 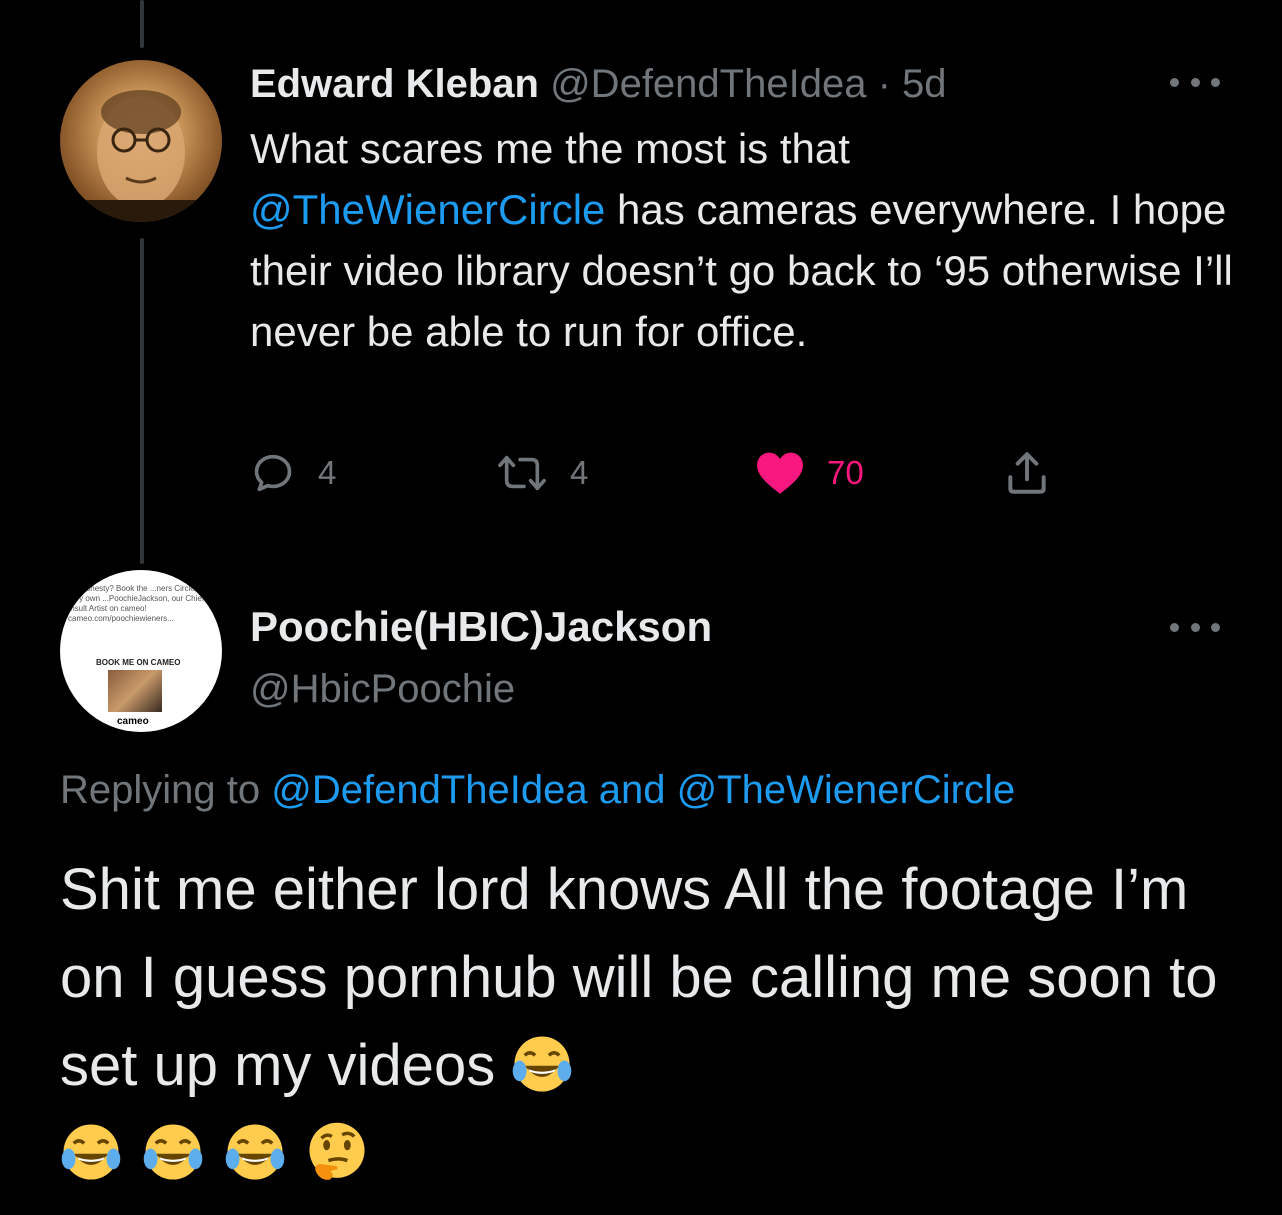 What do you see at coordinates (809, 473) in the screenshot?
I see `like-button: 70` at bounding box center [809, 473].